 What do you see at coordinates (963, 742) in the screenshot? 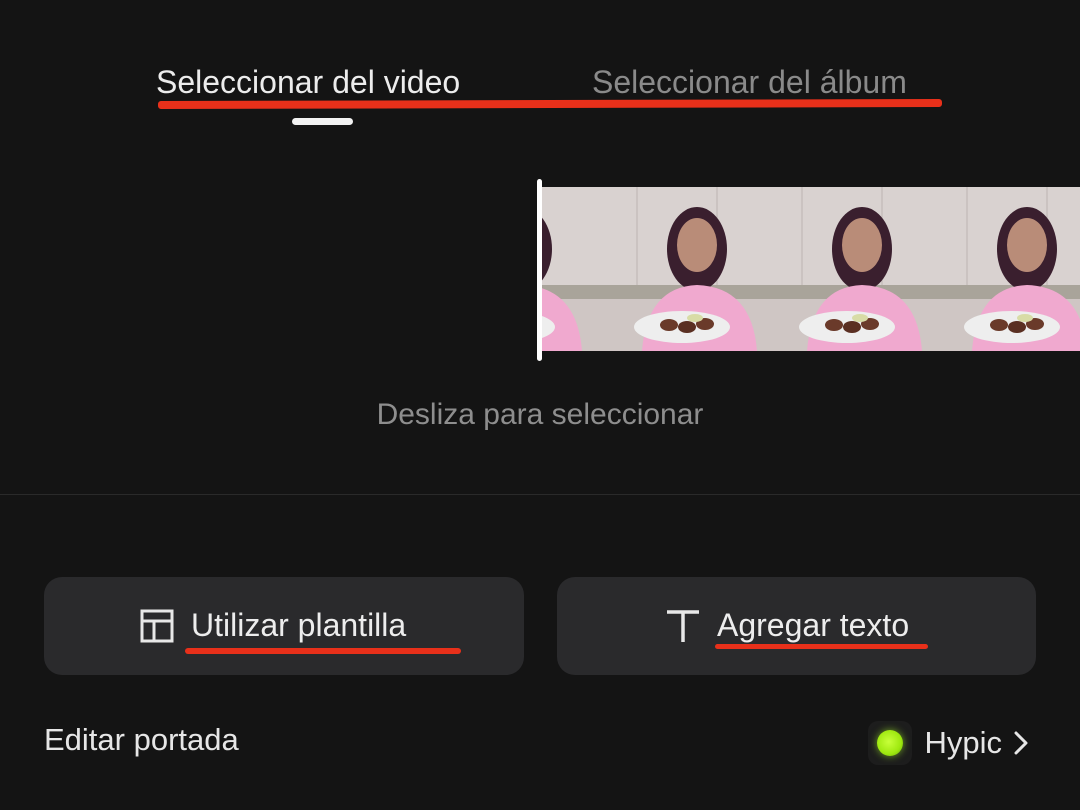
I see `hypic-label: Hypic` at bounding box center [963, 742].